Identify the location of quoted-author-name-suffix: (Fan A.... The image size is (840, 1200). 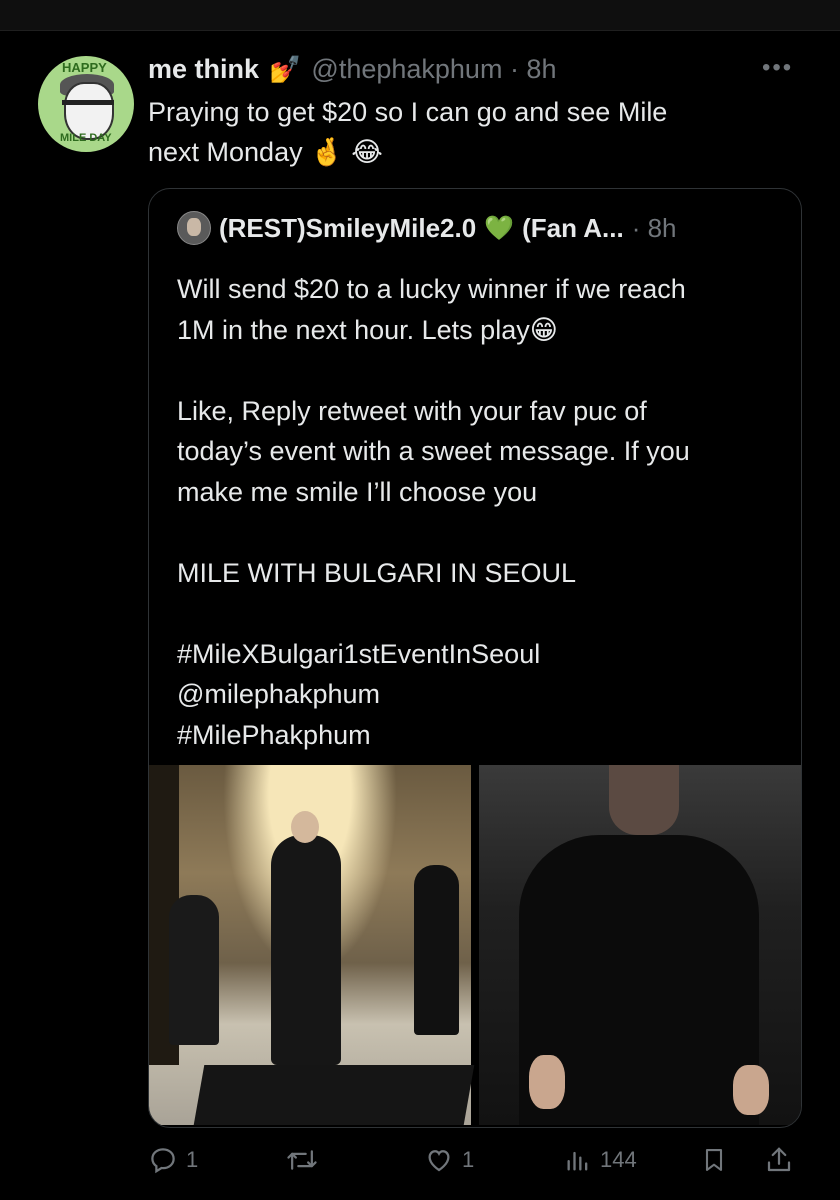
(573, 227).